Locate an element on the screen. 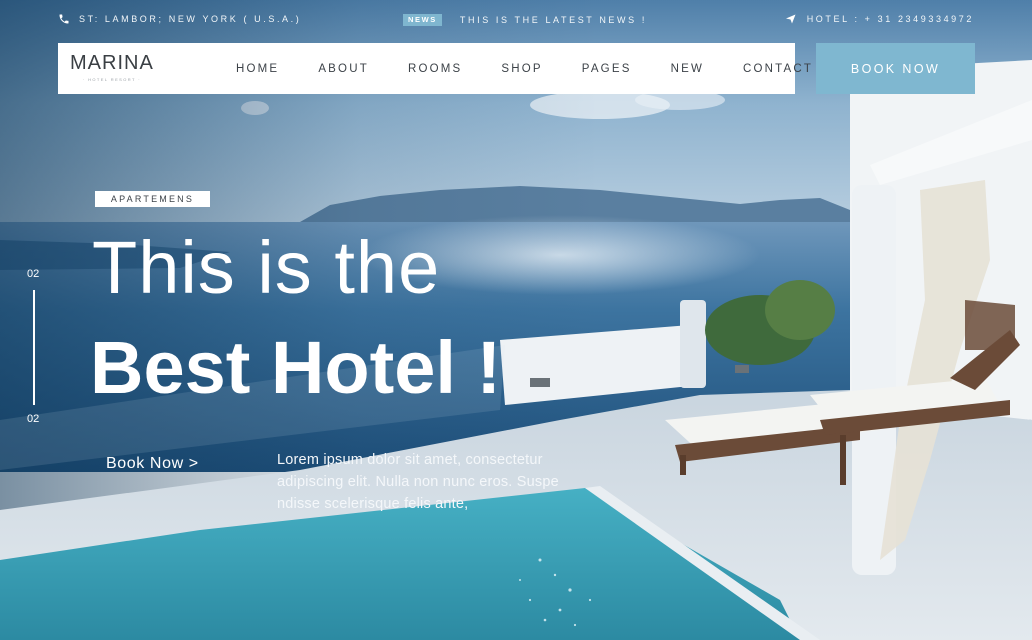 This screenshot has width=1032, height=640. slide-current-number: 02 is located at coordinates (33, 274).